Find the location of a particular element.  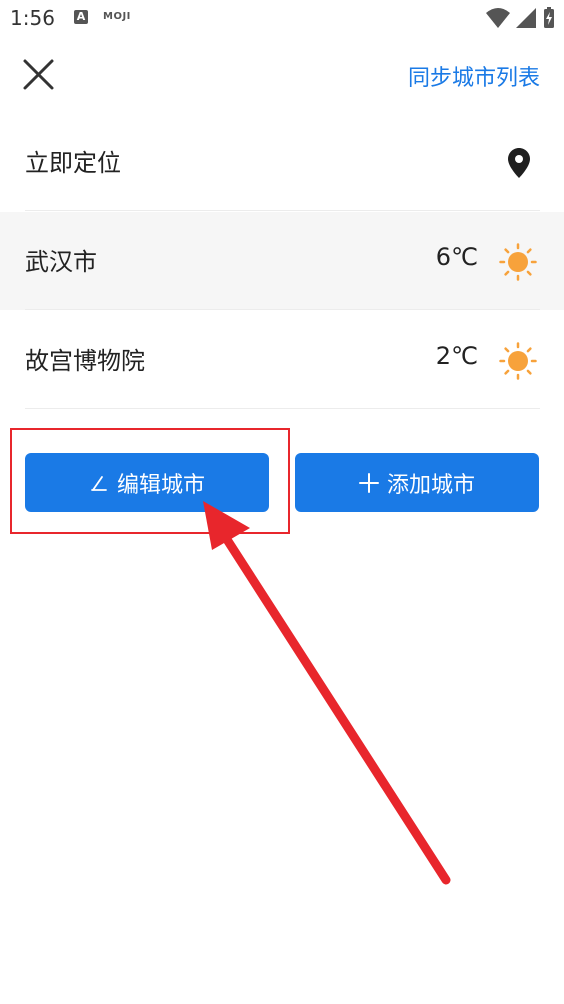

locate-now-label: 立即定位 is located at coordinates (73, 163).